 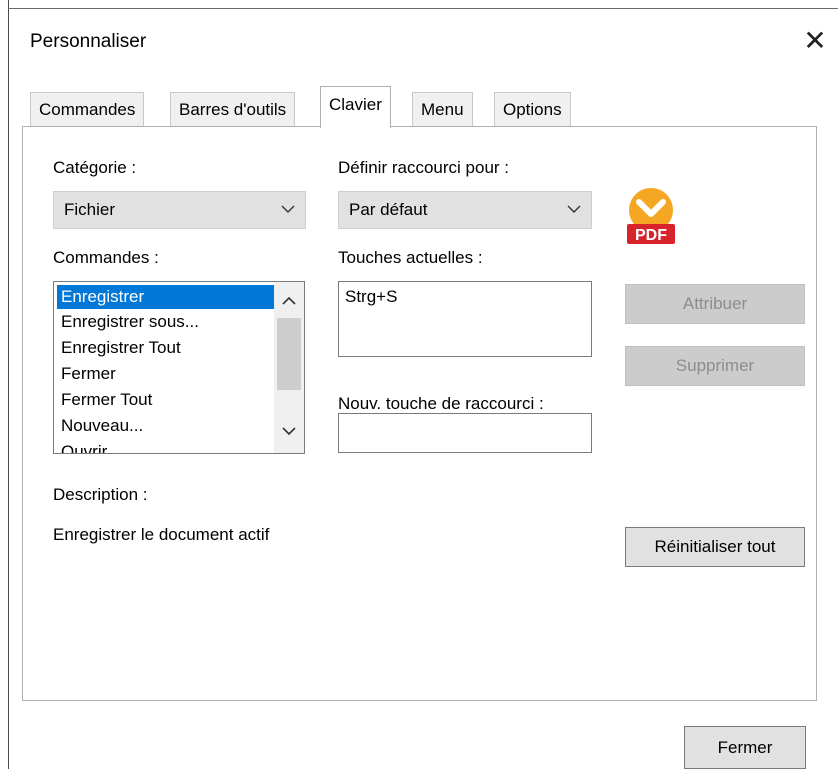 I want to click on list-item: Fermer Tout, so click(x=164, y=400).